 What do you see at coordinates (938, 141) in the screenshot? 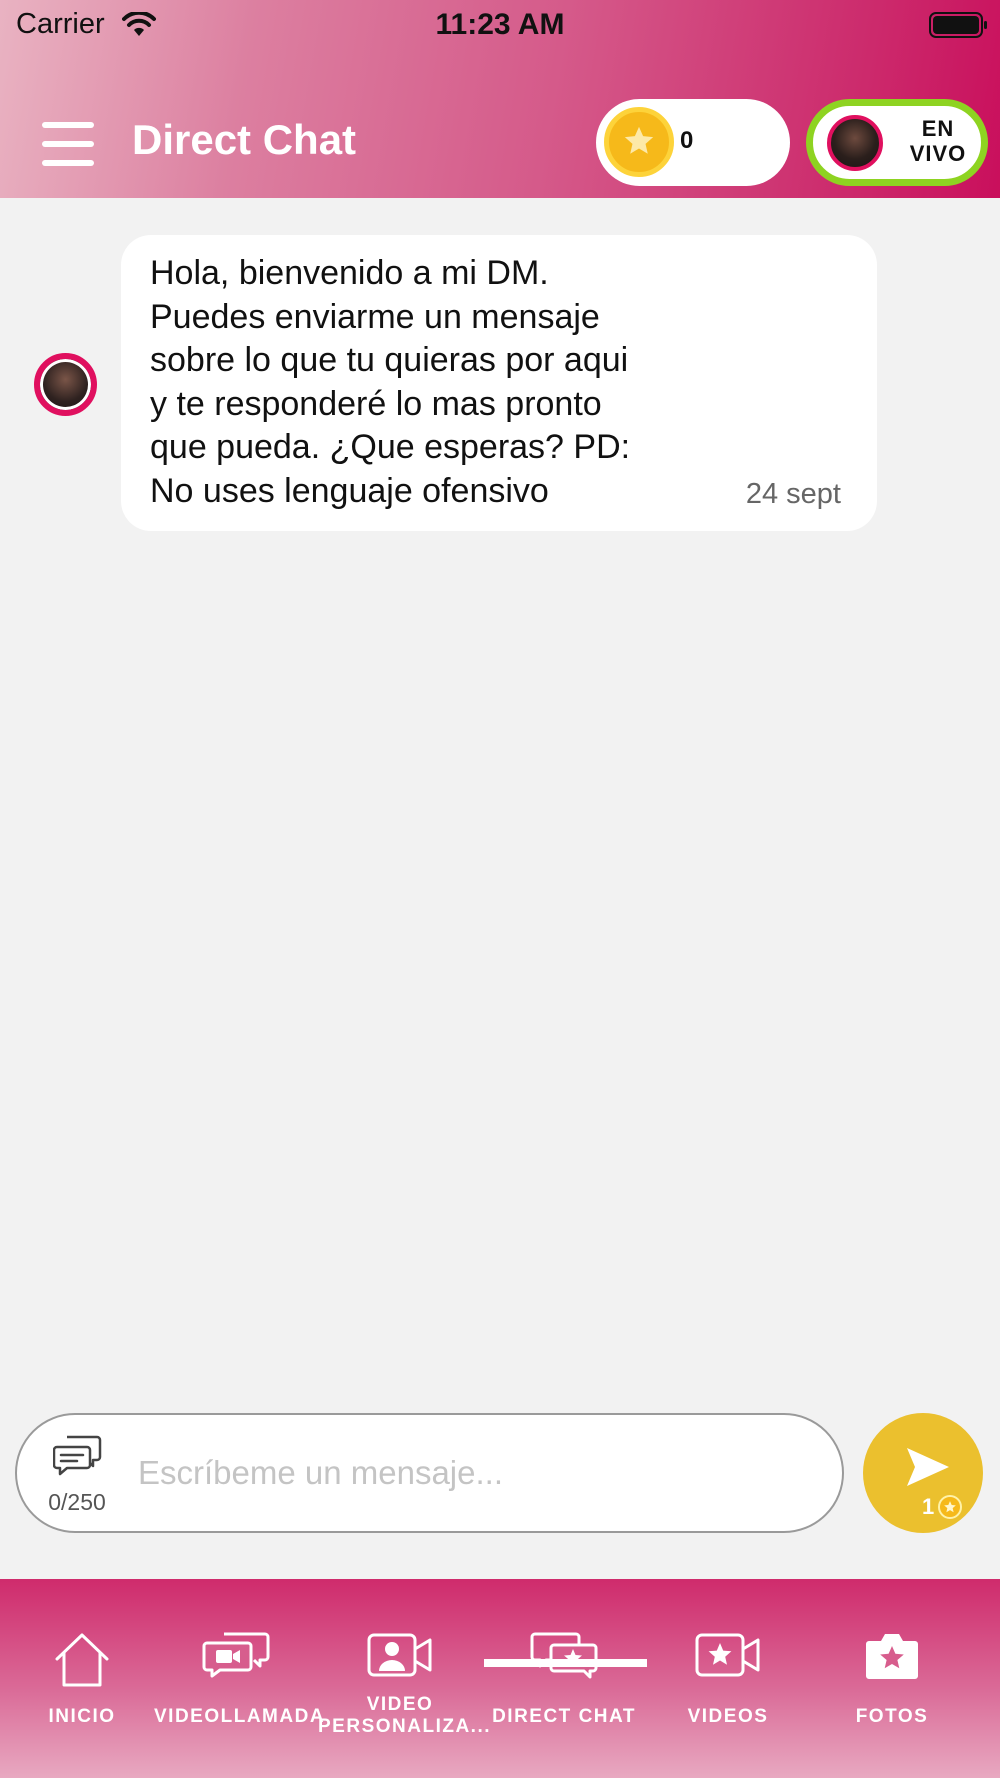
I see `live-label: EN VIVO` at bounding box center [938, 141].